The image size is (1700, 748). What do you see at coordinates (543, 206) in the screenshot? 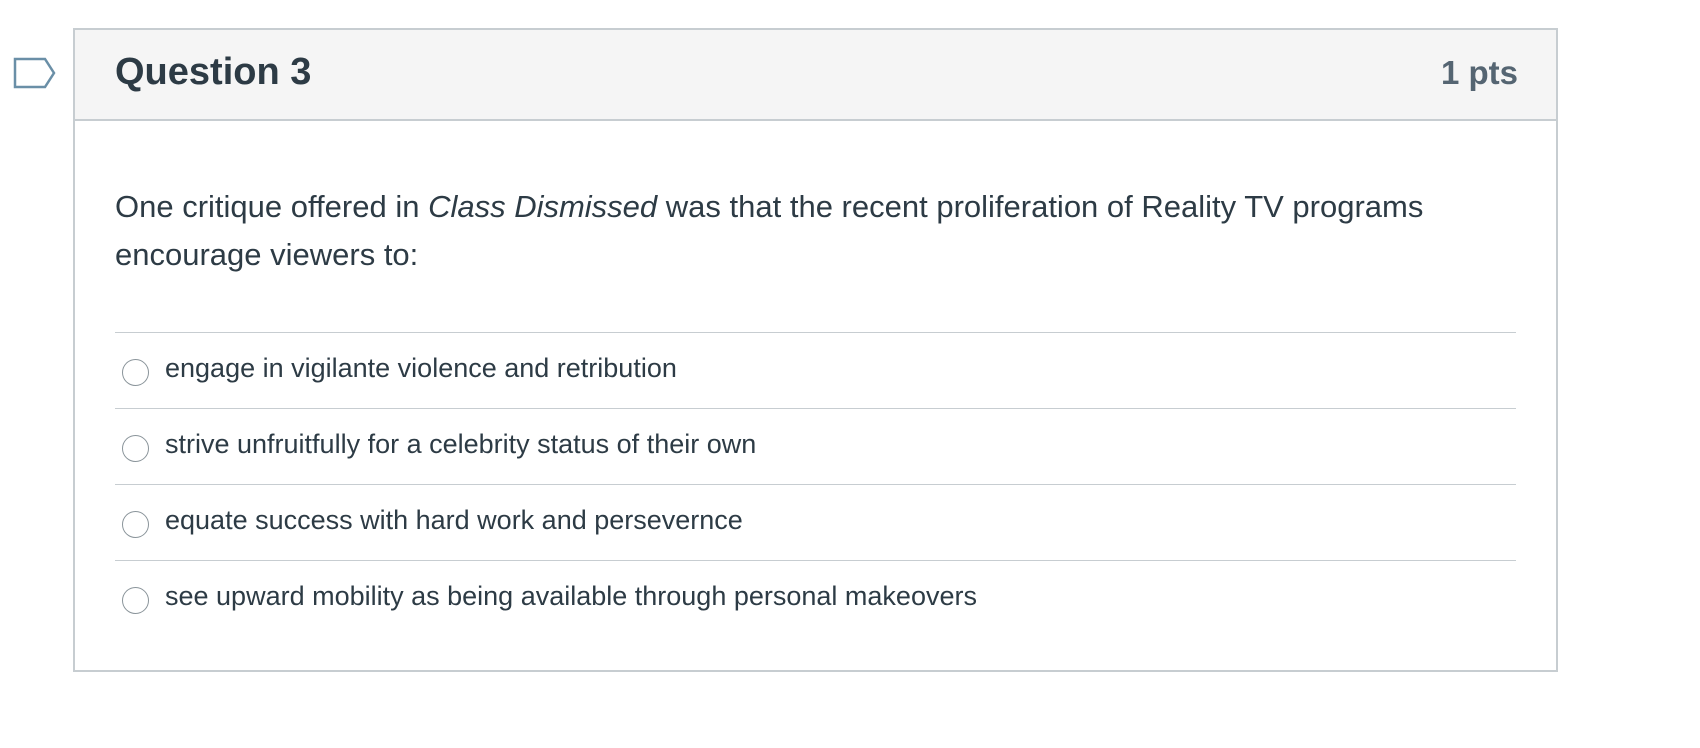
I see `question-text-title: Class Dismissed` at bounding box center [543, 206].